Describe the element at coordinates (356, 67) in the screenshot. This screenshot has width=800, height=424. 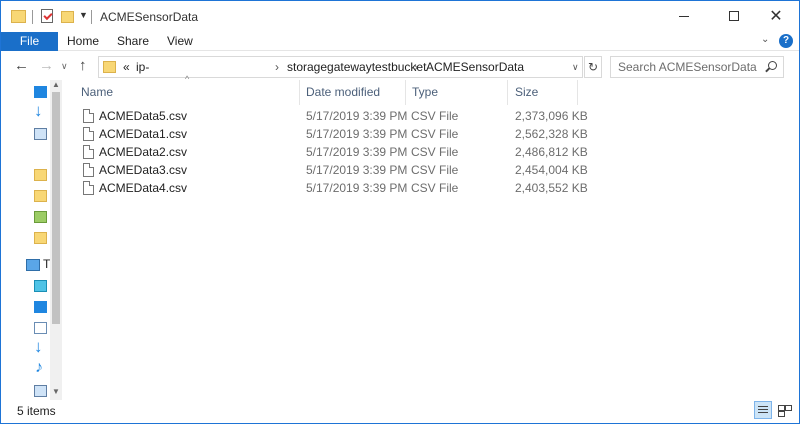
I see `breadcrumb-storagegatewaytestbucket: storagegatewaytestbucket` at that location.